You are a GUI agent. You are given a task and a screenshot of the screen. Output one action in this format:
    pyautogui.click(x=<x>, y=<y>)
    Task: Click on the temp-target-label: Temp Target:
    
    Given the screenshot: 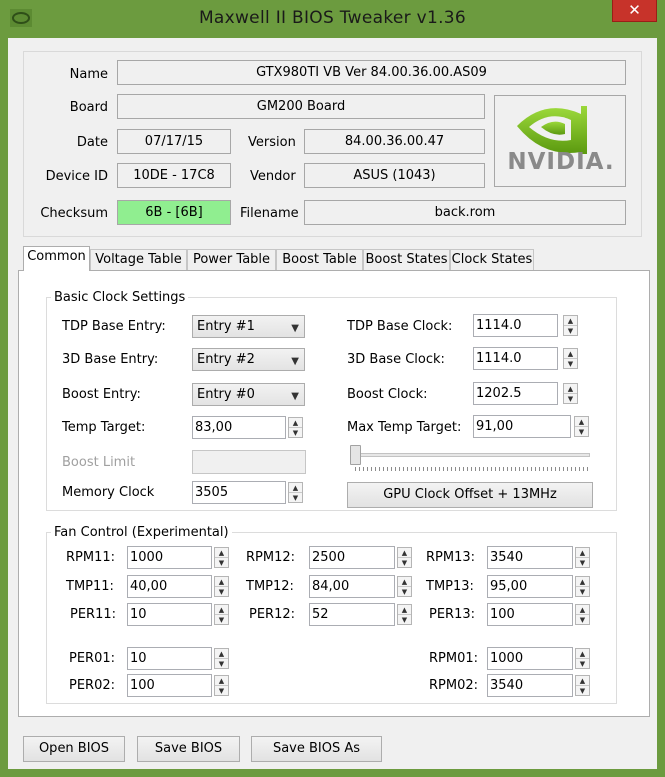 What is the action you would take?
    pyautogui.click(x=104, y=427)
    